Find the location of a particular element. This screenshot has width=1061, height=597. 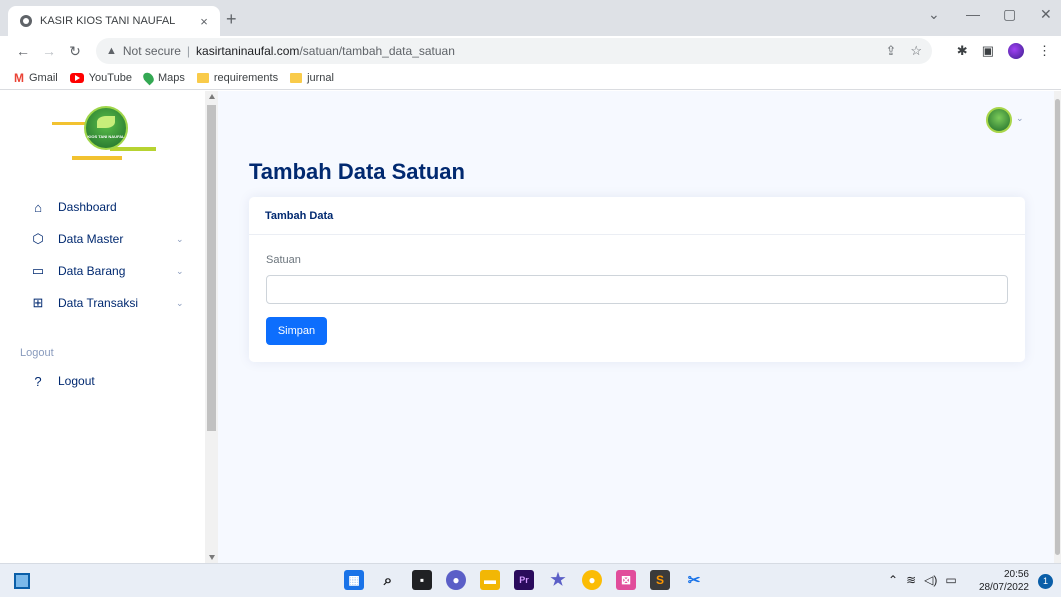

tab-title: KASIR KIOS TANI NAUFAL is located at coordinates (108, 21).